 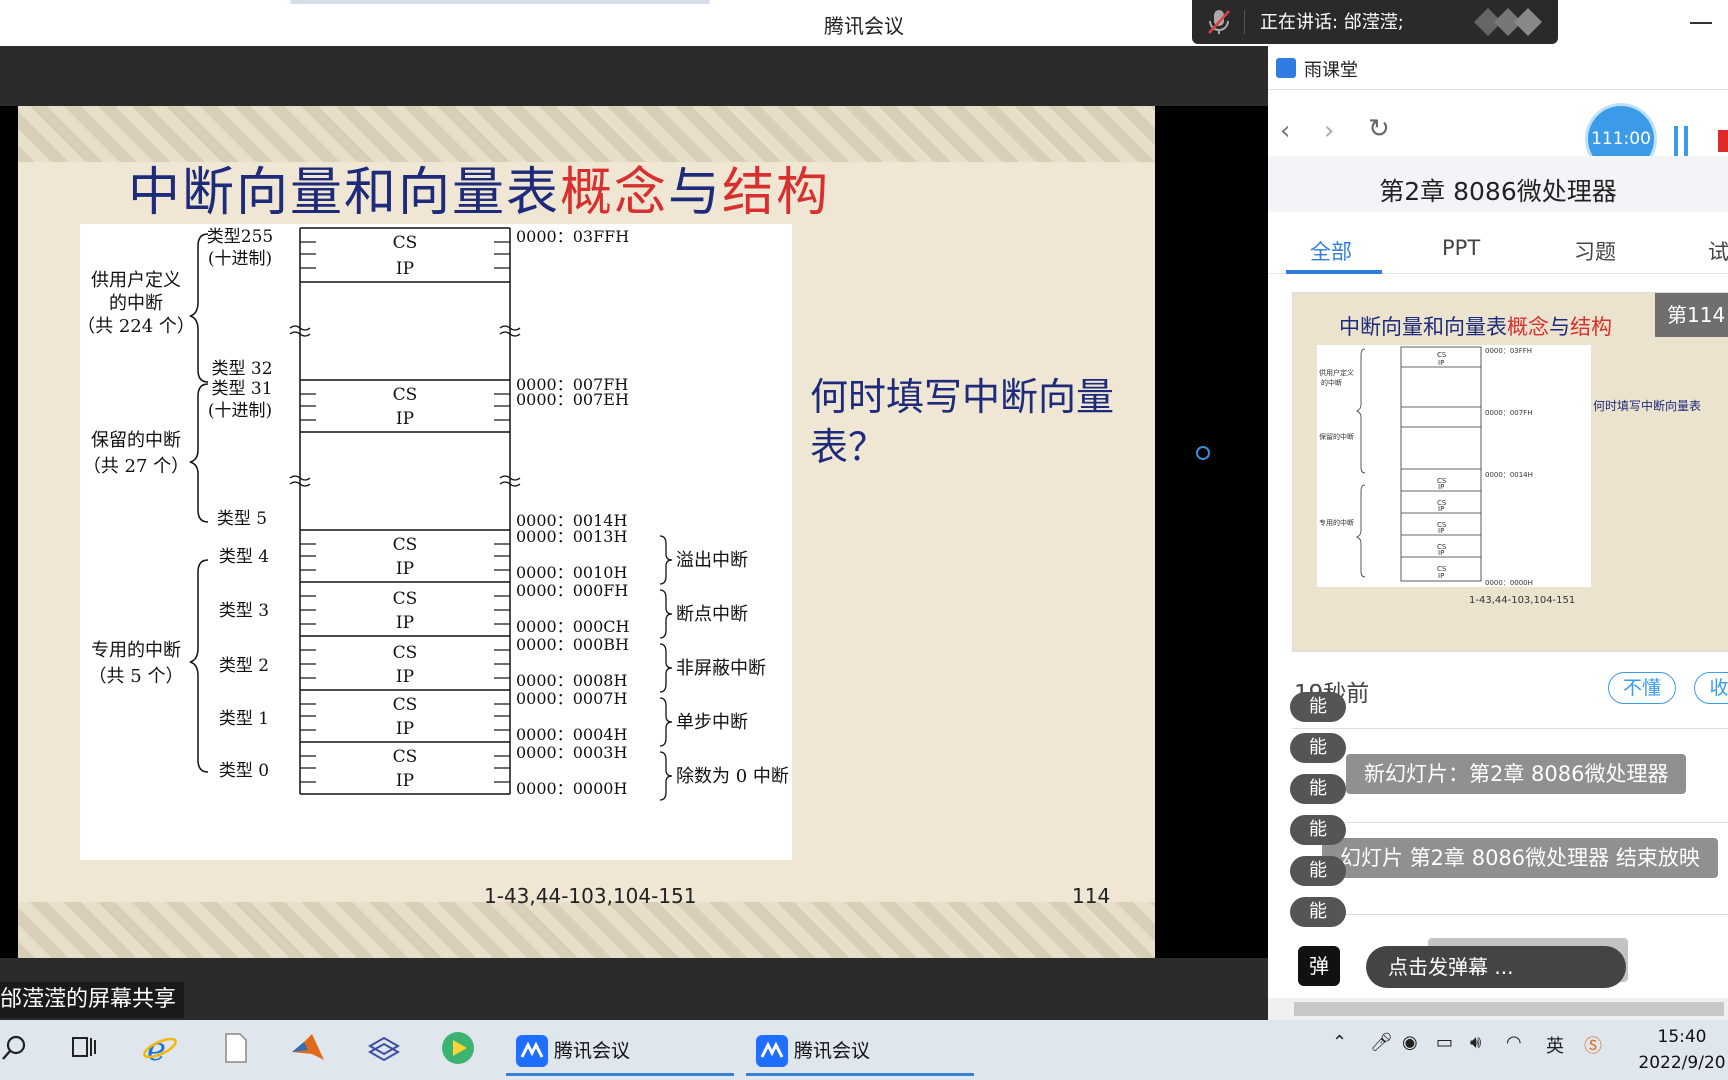 I want to click on tray-battery-icon: ▭, so click(x=1444, y=1042).